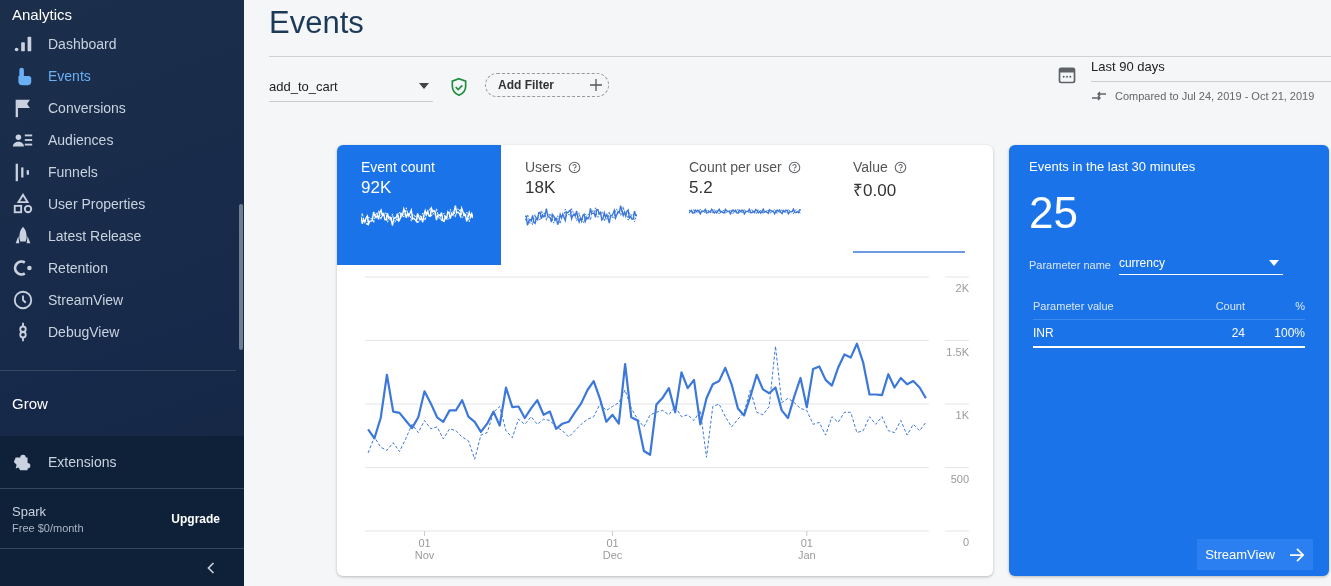 The width and height of the screenshot is (1331, 586). I want to click on y-axis-label: 500, so click(959, 478).